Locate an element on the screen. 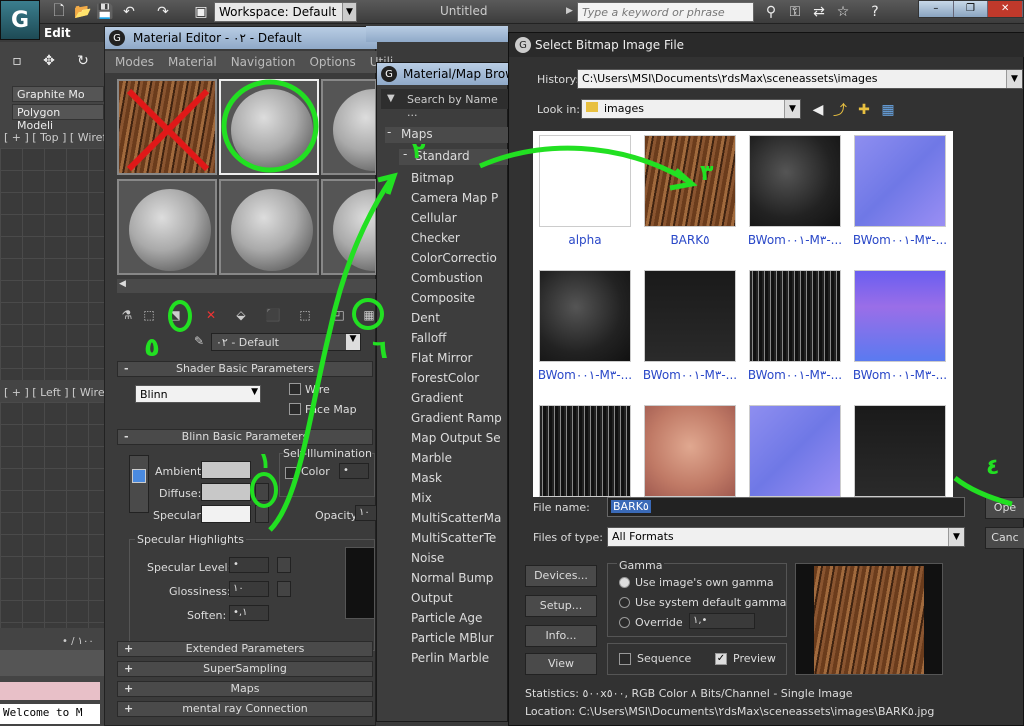  ribbon-tab-polygon: Polygon Modeli is located at coordinates (58, 118).